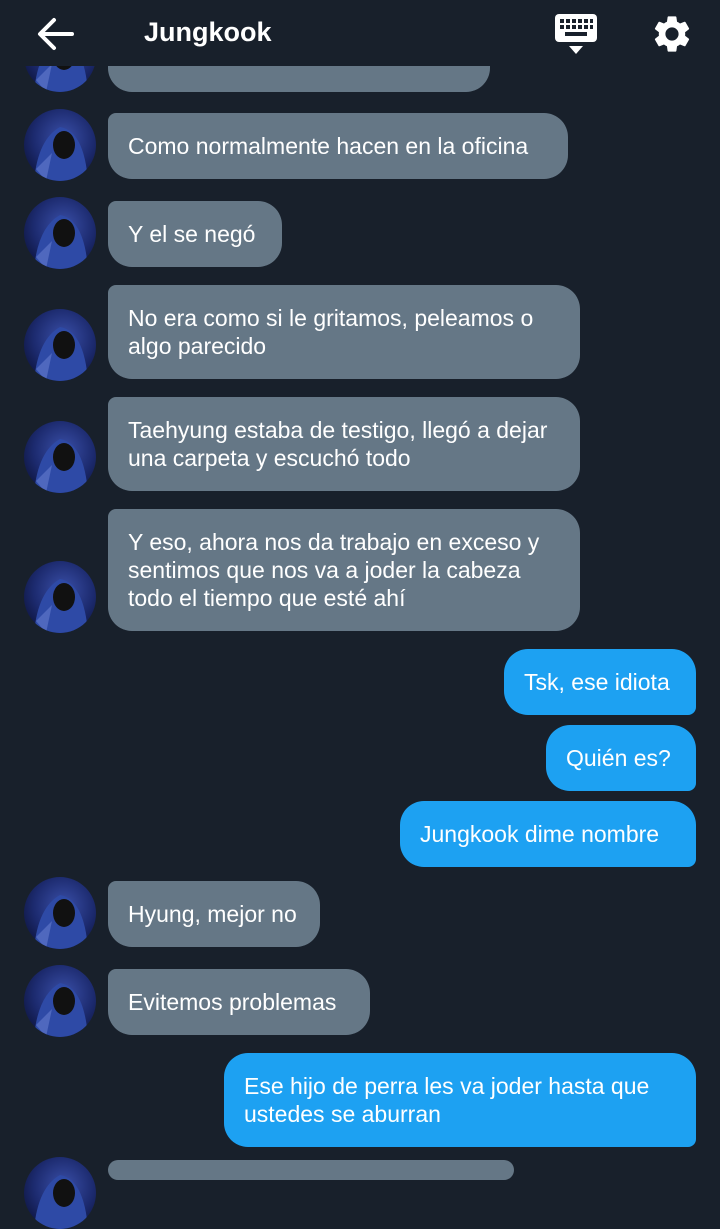 This screenshot has height=1229, width=720. Describe the element at coordinates (208, 32) in the screenshot. I see `conversation-title: Jungkook` at that location.